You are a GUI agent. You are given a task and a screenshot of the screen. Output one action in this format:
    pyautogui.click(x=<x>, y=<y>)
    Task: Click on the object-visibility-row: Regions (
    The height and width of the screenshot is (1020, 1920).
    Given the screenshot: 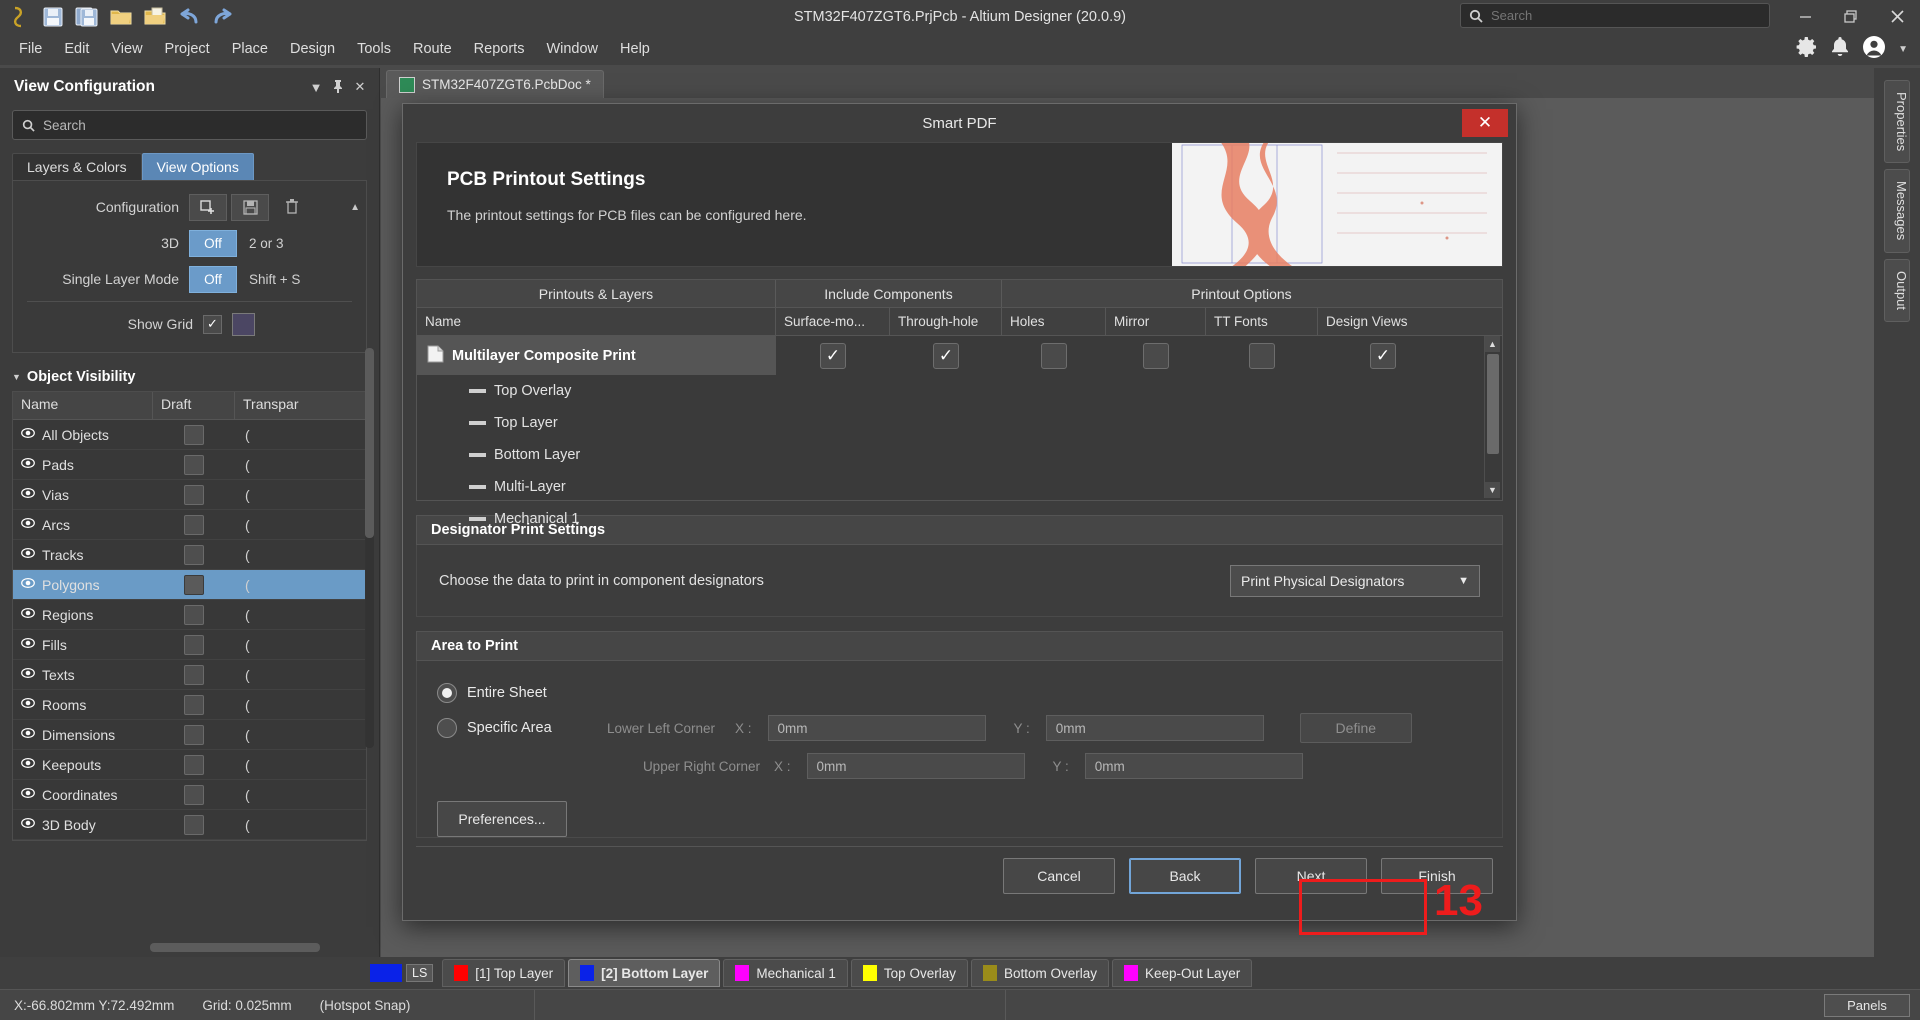 What is the action you would take?
    pyautogui.click(x=189, y=615)
    